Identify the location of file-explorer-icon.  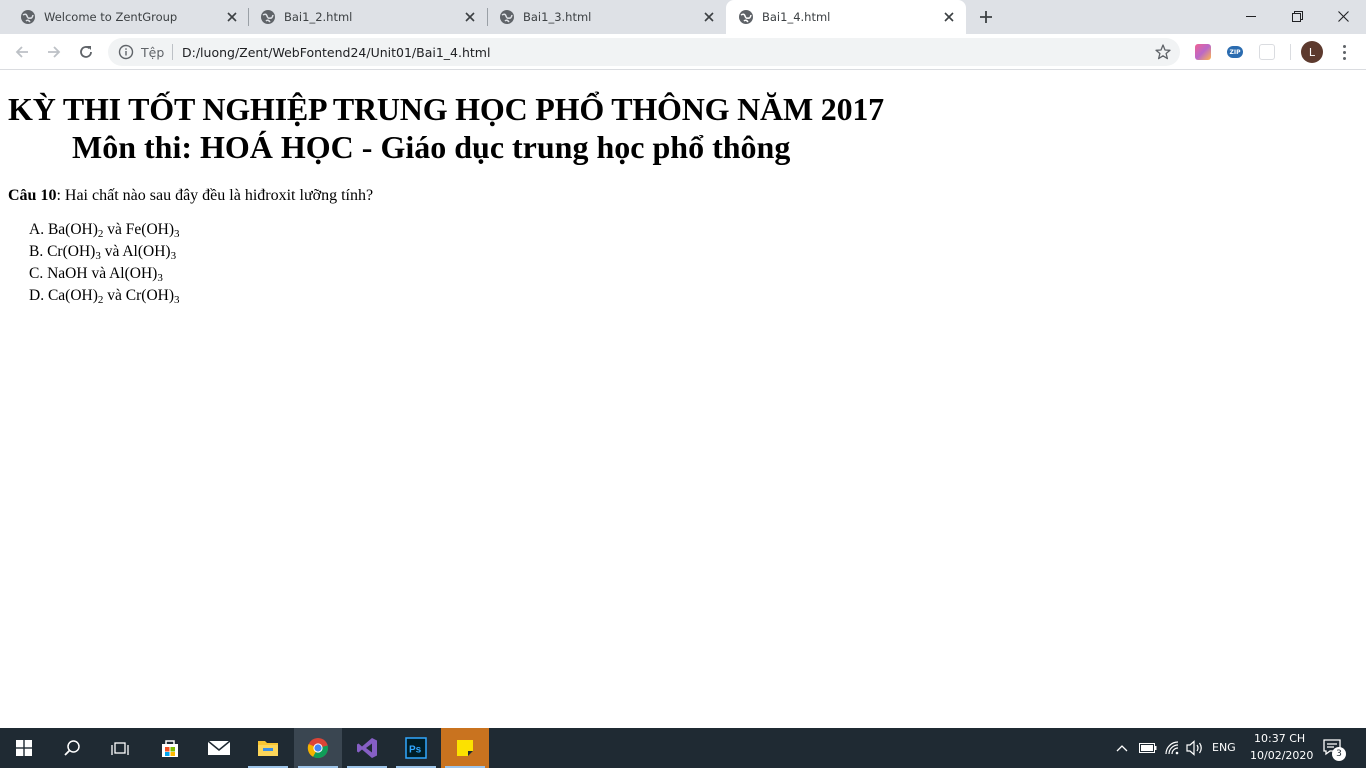
(268, 748).